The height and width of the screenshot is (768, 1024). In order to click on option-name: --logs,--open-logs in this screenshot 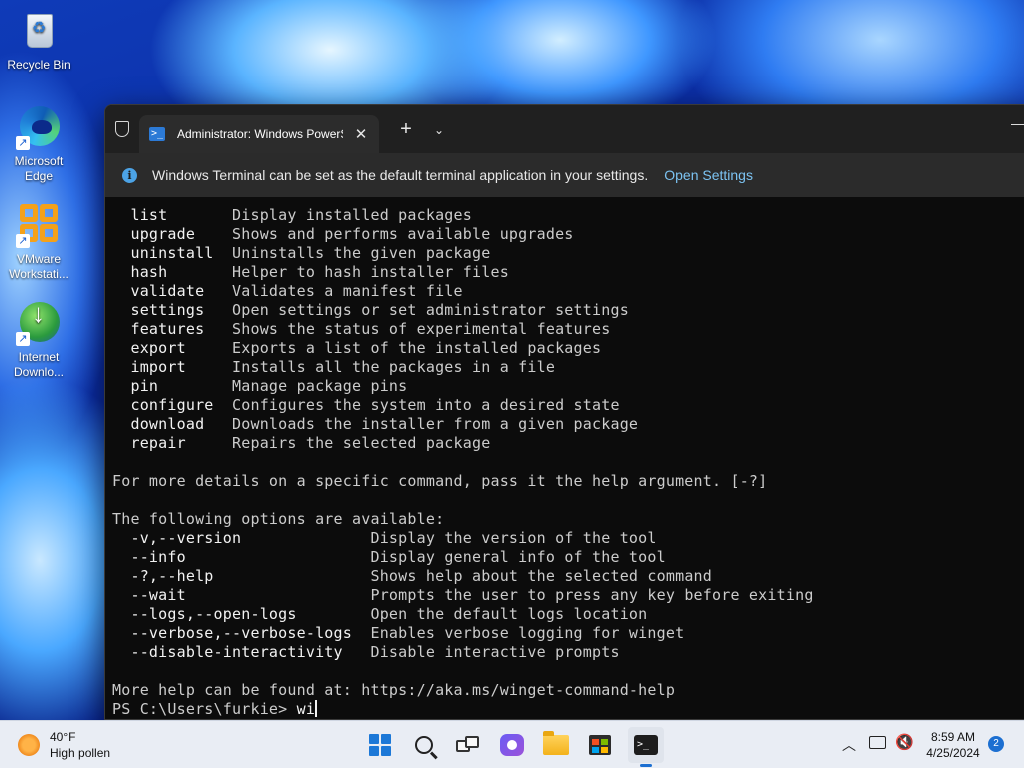, I will do `click(241, 614)`.